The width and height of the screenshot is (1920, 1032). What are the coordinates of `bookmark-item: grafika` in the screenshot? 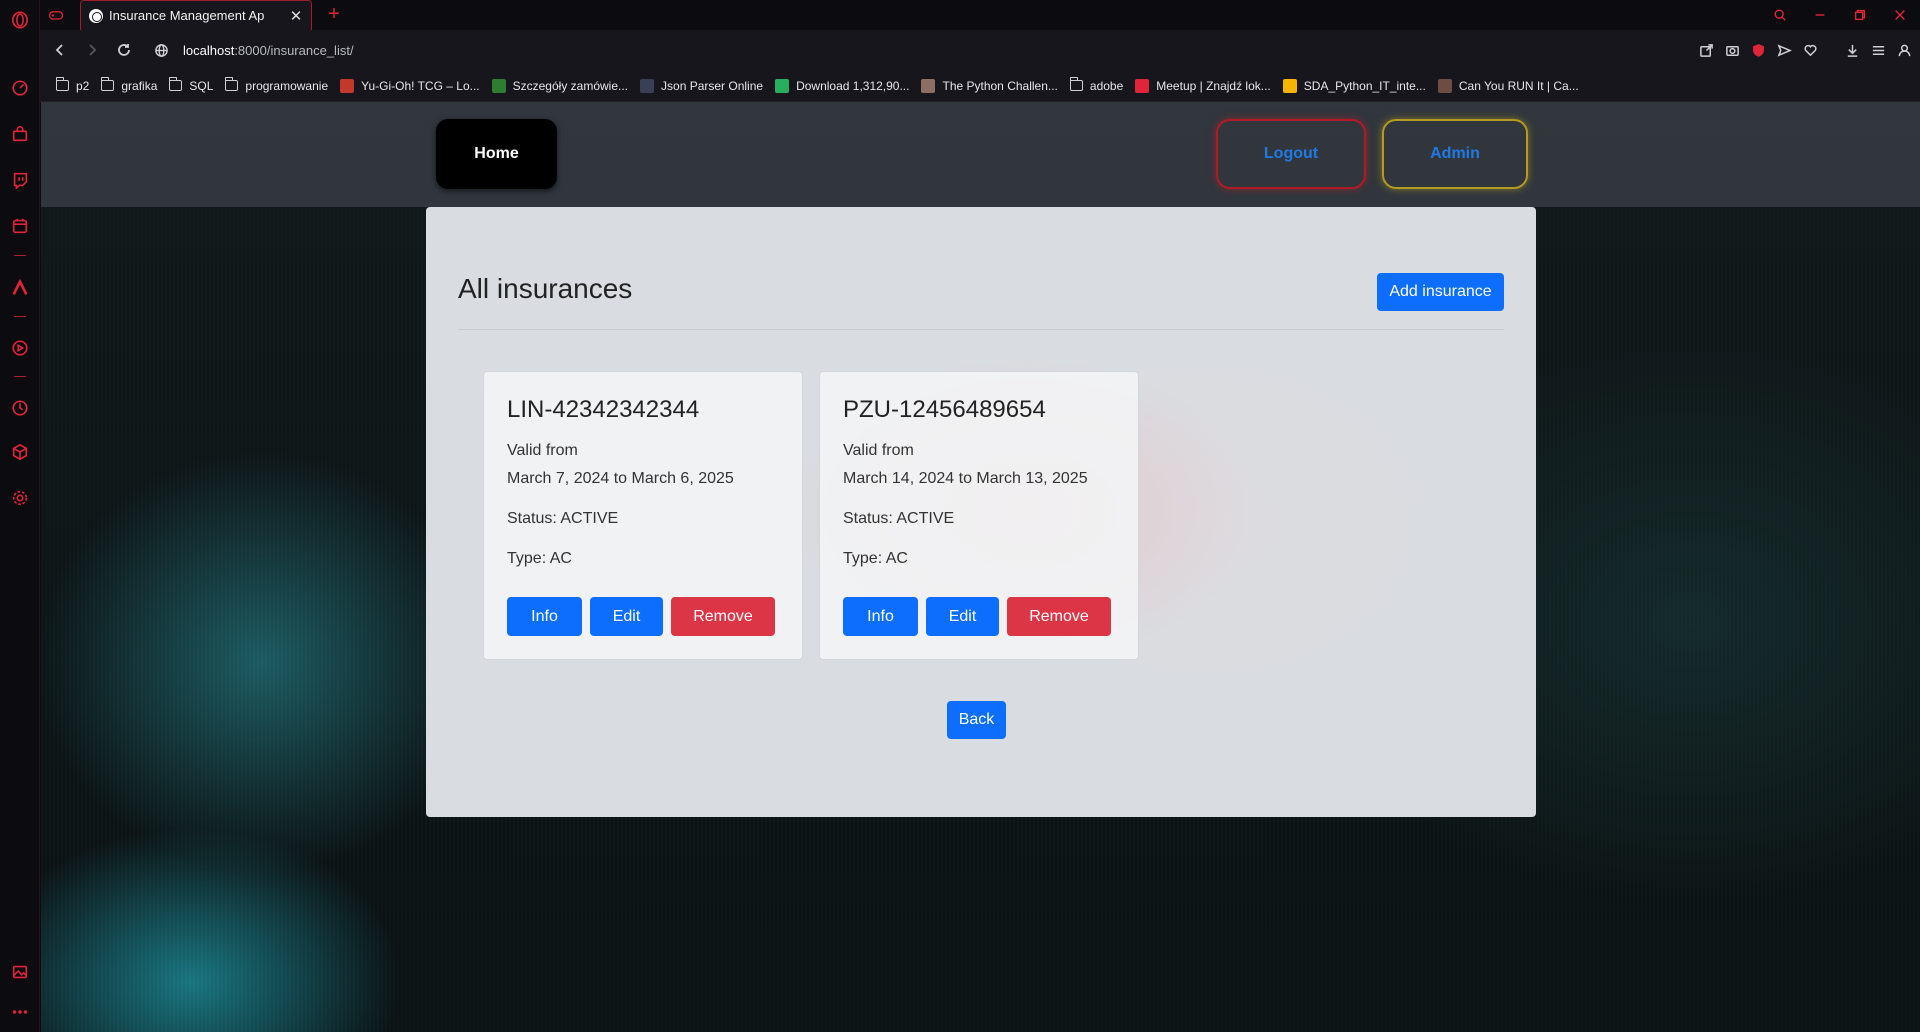 It's located at (129, 85).